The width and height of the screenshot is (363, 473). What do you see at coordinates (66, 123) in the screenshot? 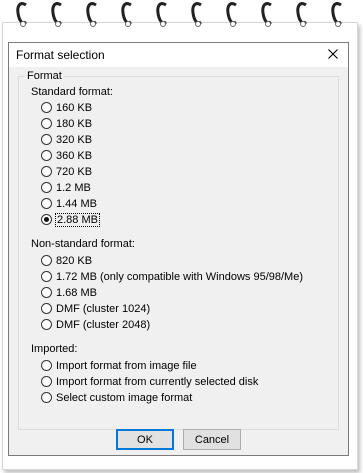
I see `radio-standard-180kb: 180 KB` at bounding box center [66, 123].